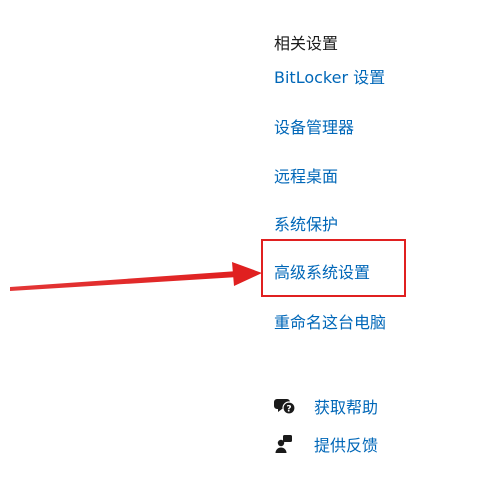 This screenshot has width=480, height=477. What do you see at coordinates (330, 323) in the screenshot?
I see `rename-pc-link: 重命名这台电脑` at bounding box center [330, 323].